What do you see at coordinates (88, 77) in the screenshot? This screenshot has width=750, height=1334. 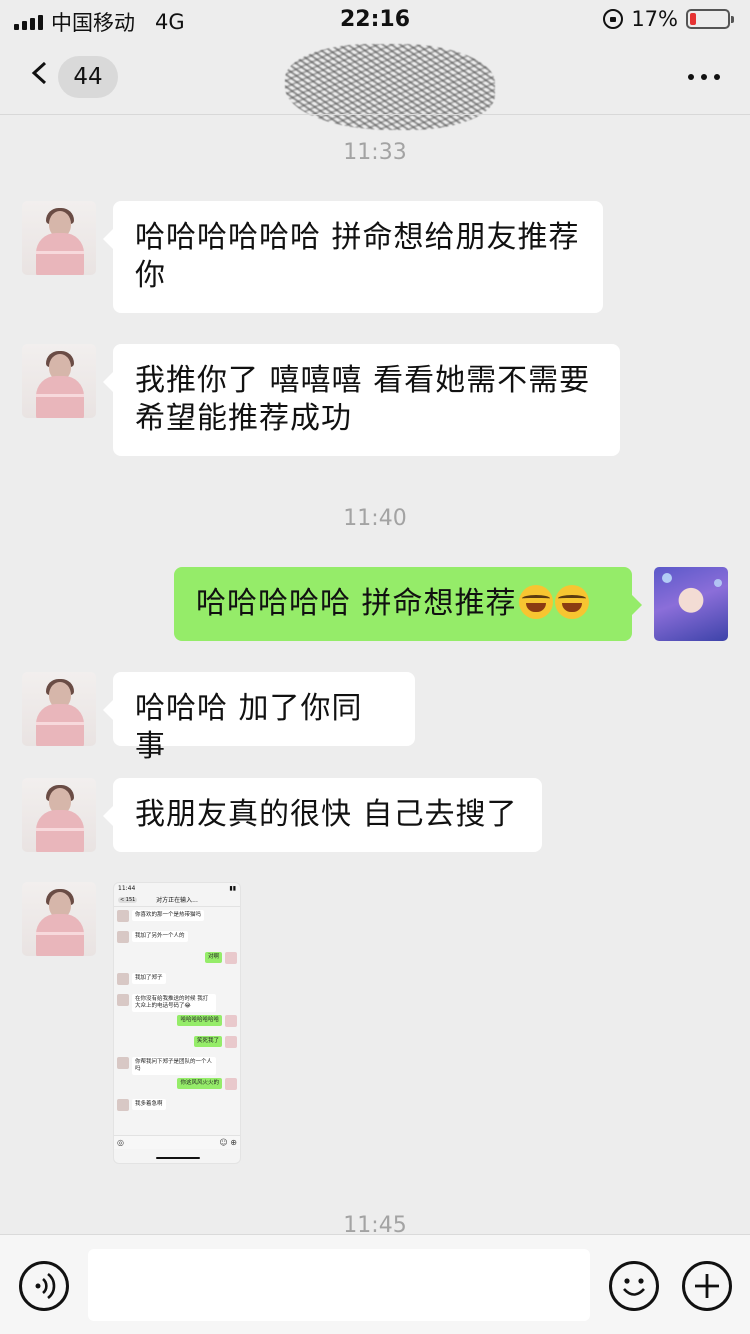 I see `unread-count-badge: 44` at bounding box center [88, 77].